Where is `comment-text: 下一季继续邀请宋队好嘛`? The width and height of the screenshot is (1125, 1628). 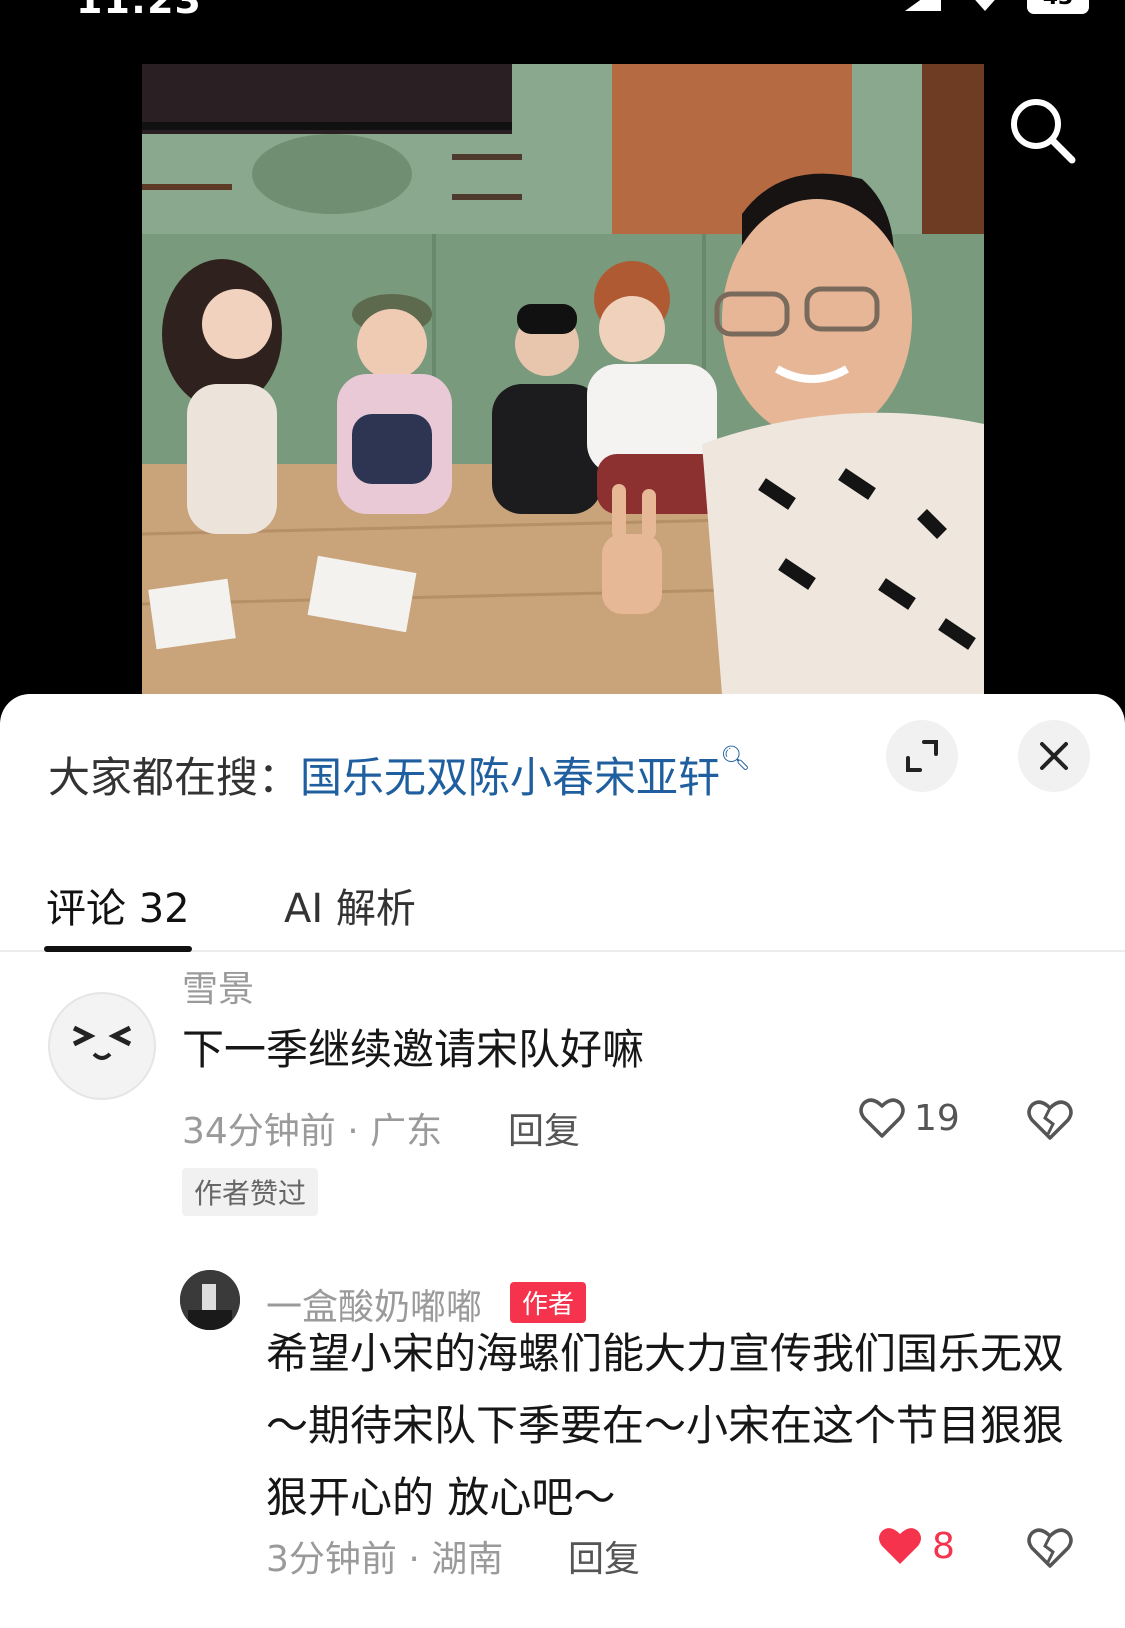
comment-text: 下一季继续邀请宋队好嘛 is located at coordinates (413, 1049).